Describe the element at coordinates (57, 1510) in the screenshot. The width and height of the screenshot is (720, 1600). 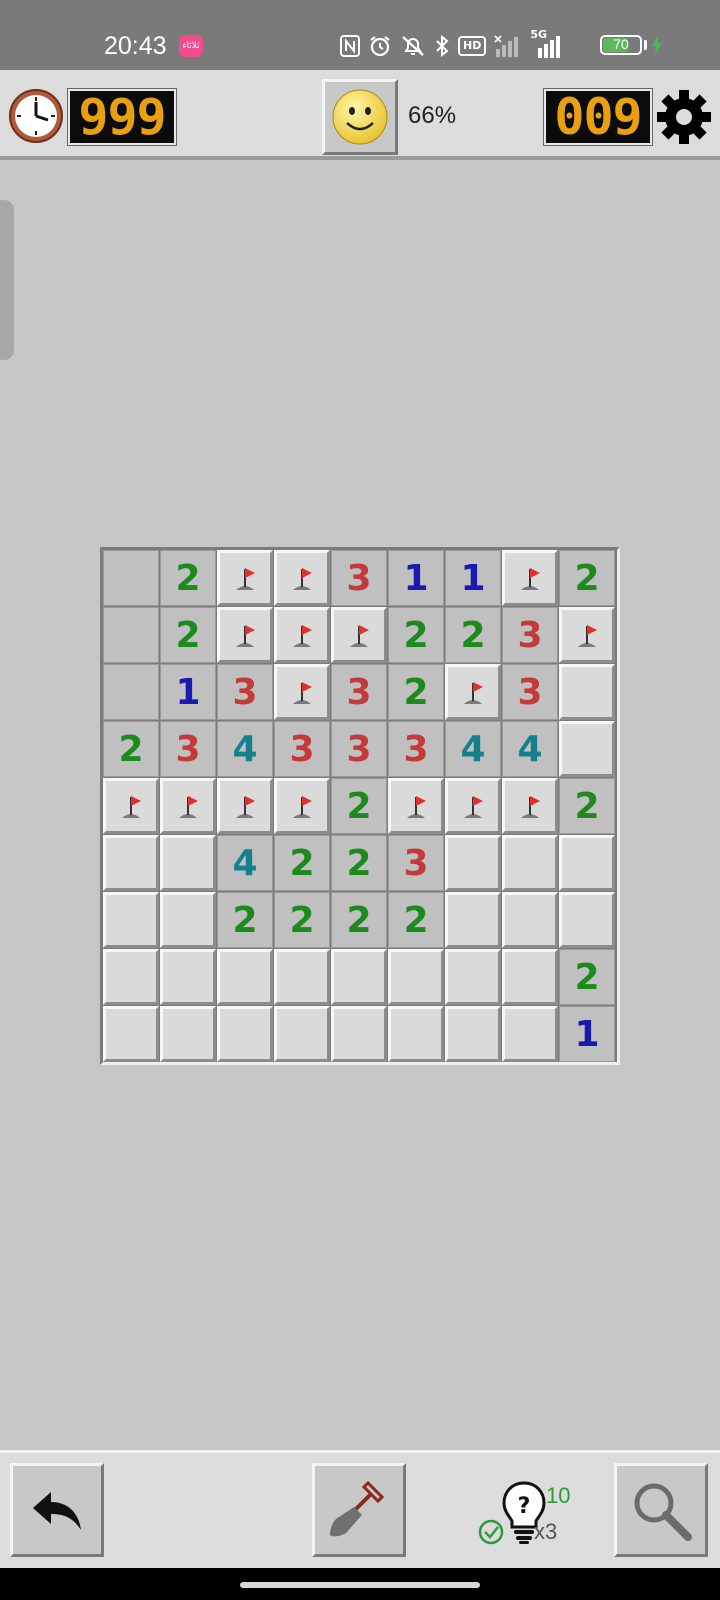
I see `undo-button` at that location.